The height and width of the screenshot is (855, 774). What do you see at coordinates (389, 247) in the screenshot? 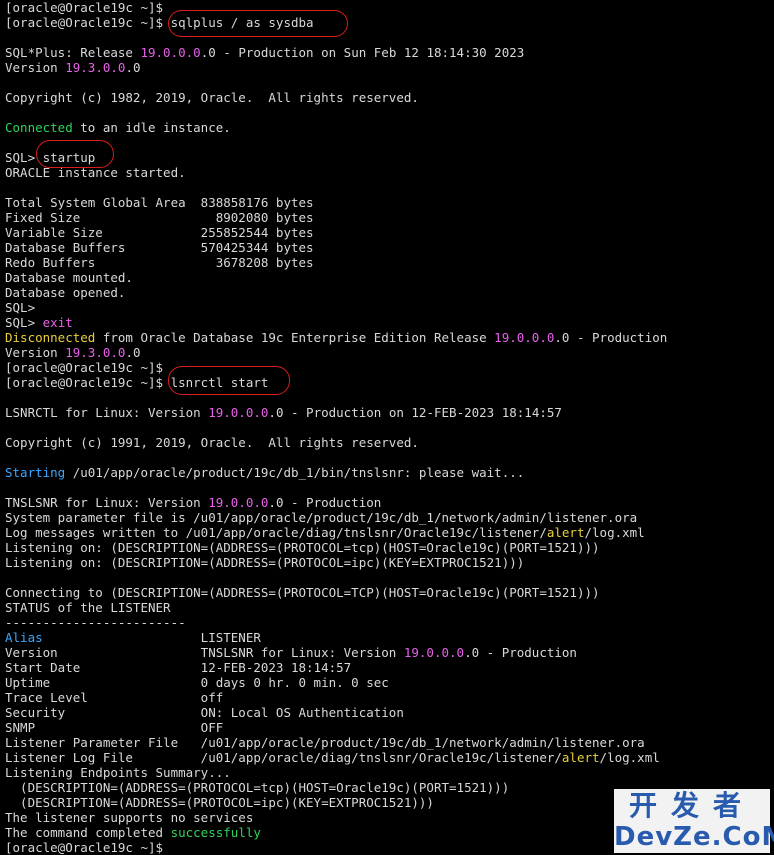
I see `terminal-line: Database Buffers 570425344 bytes` at bounding box center [389, 247].